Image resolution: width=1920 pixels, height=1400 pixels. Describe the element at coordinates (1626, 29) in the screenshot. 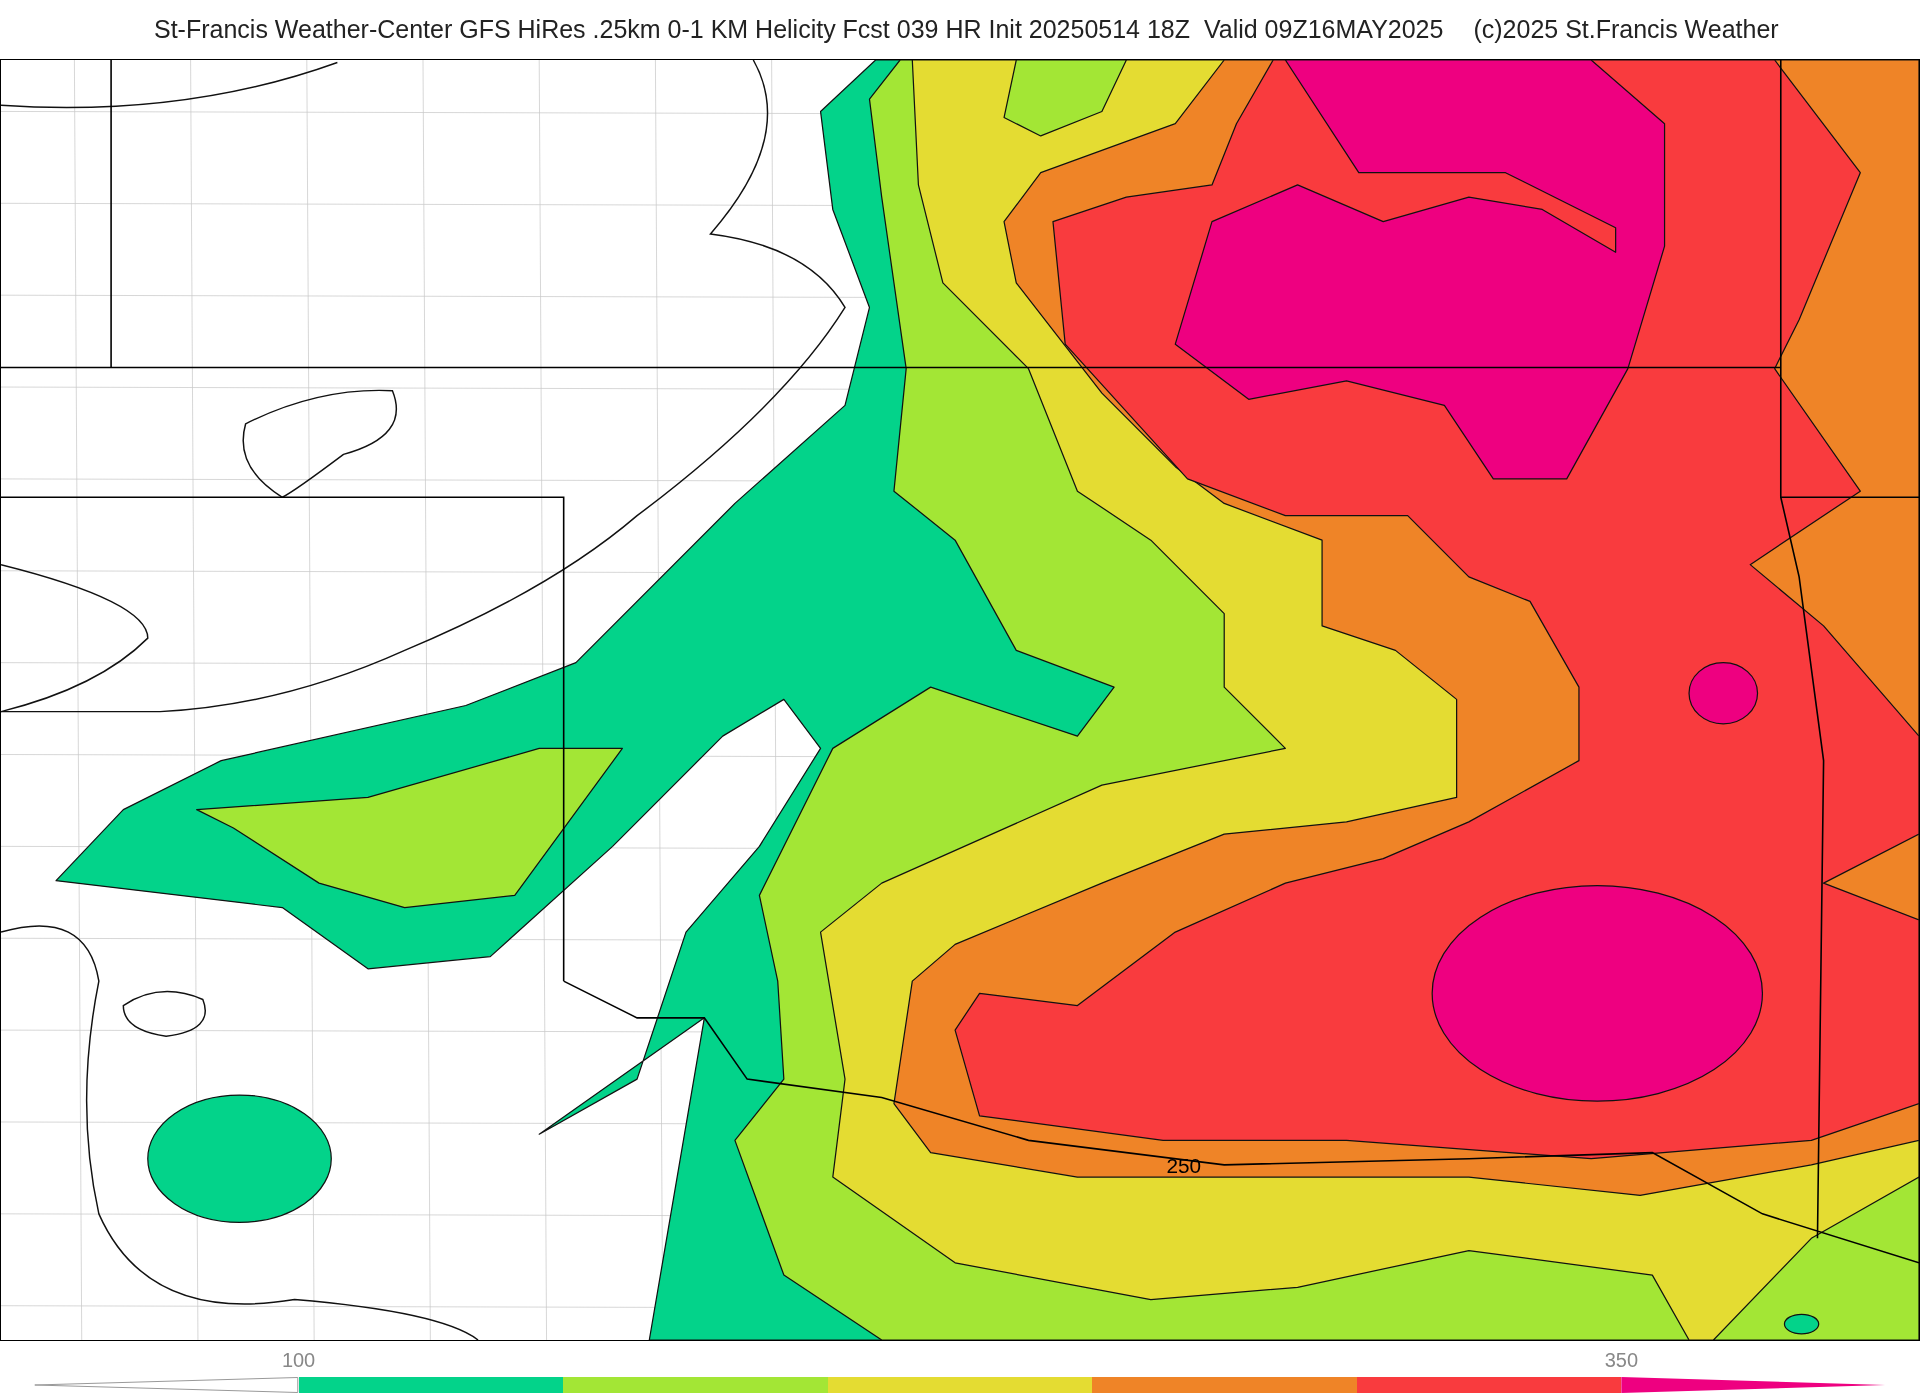

I see `copyright-text: (c)2025 St.Francis Weather` at that location.